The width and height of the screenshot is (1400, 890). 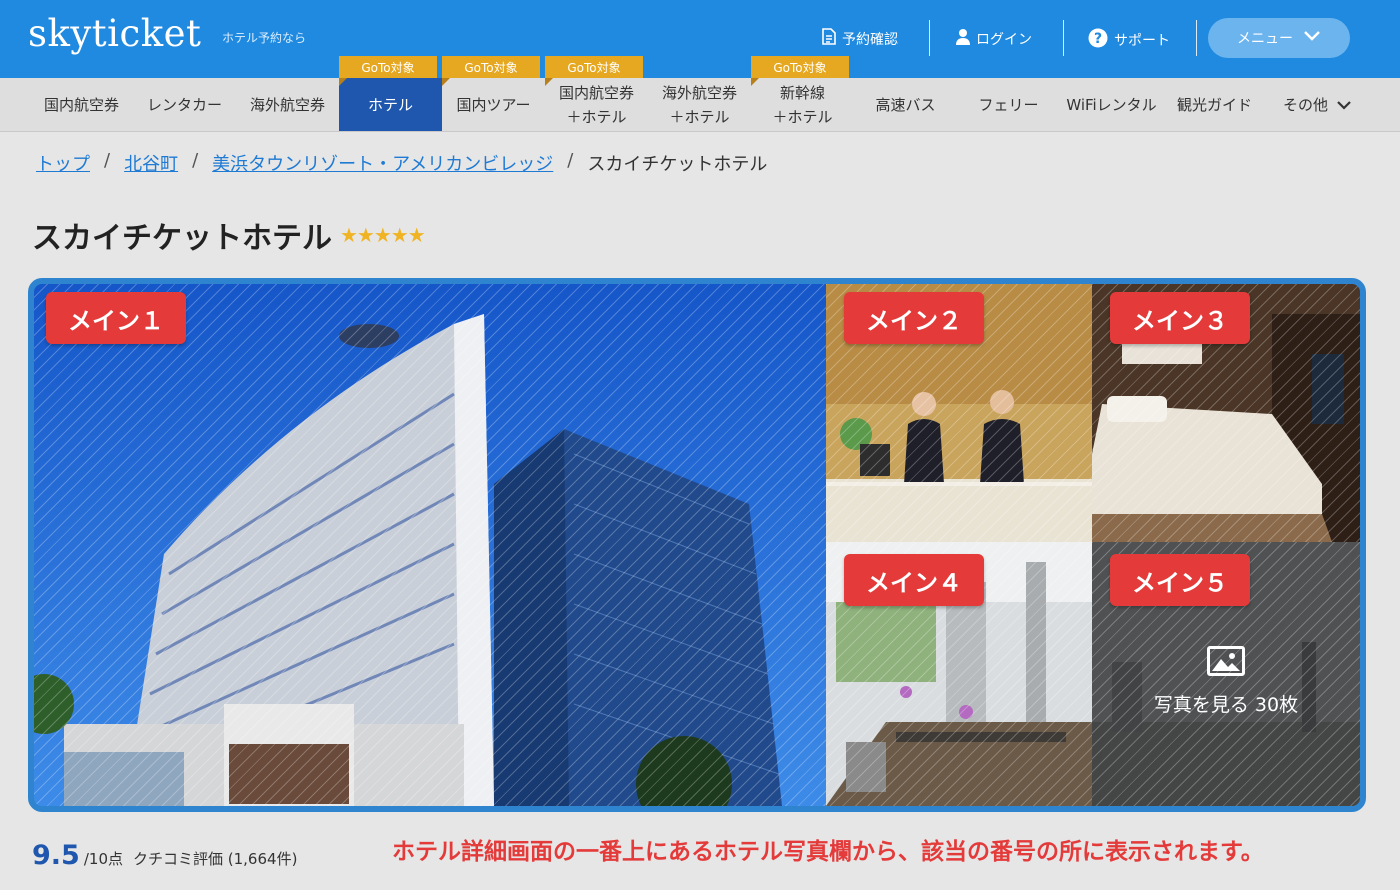 What do you see at coordinates (677, 164) in the screenshot?
I see `breadcrumb-current: スカイチケットホテル` at bounding box center [677, 164].